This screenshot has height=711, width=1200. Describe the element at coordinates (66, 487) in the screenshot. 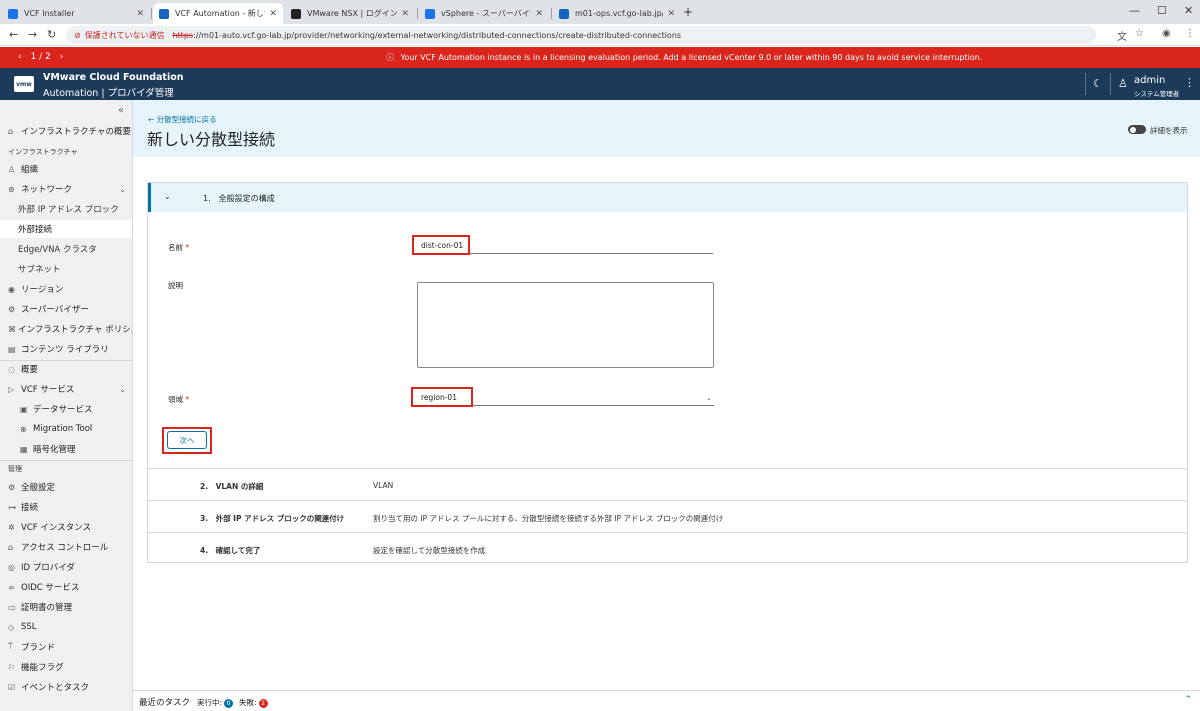

I see `sidebar-item-general-settings: ⚙ 全般設定` at that location.